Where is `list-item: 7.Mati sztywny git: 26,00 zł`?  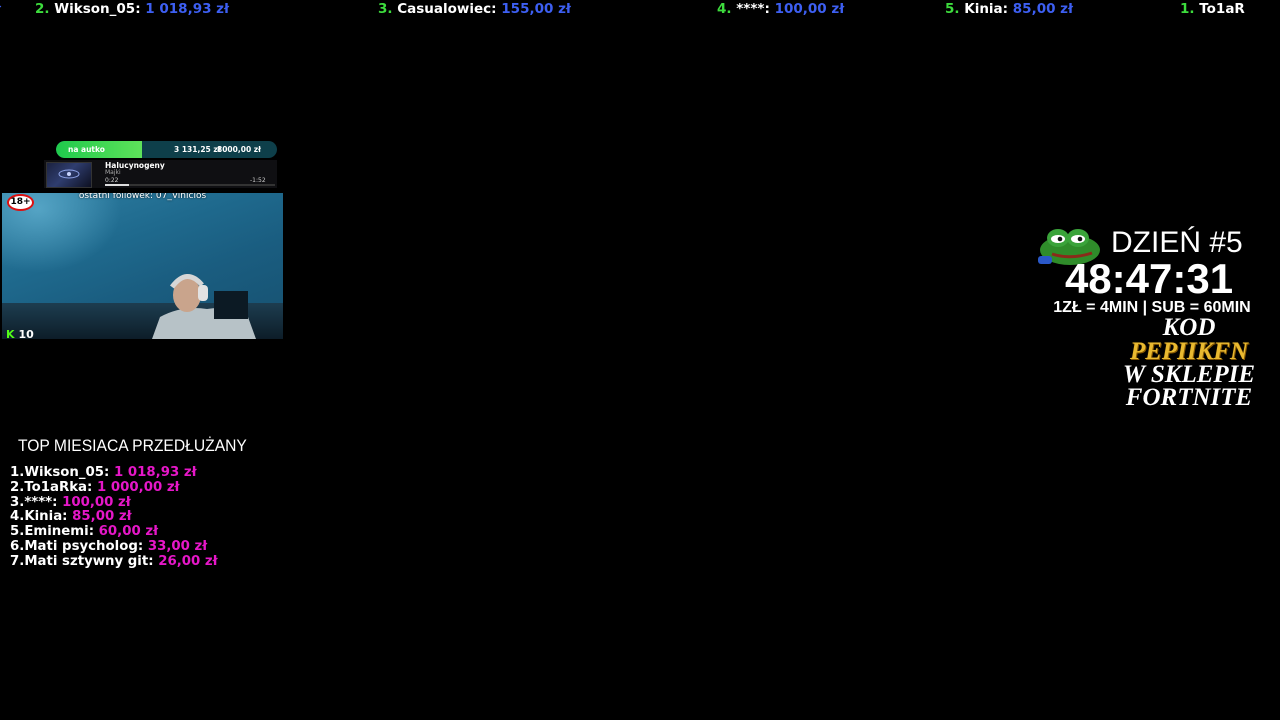 list-item: 7.Mati sztywny git: 26,00 zł is located at coordinates (114, 561).